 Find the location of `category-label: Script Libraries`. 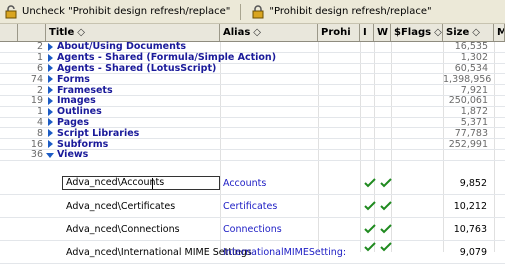

category-label: Script Libraries is located at coordinates (98, 133).